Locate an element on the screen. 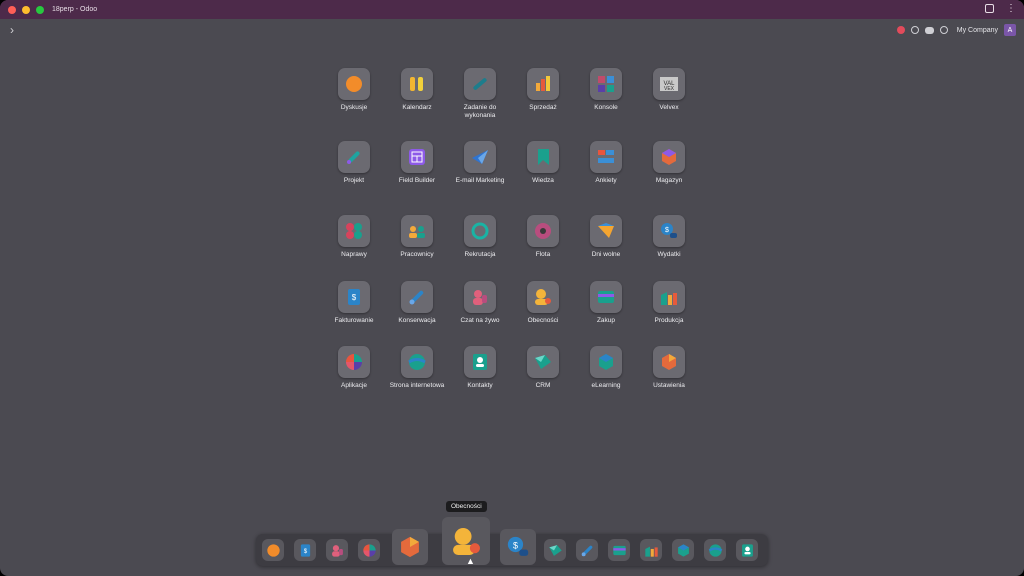 The image size is (1024, 576). app-manufacturing: Produkcja is located at coordinates (669, 303).